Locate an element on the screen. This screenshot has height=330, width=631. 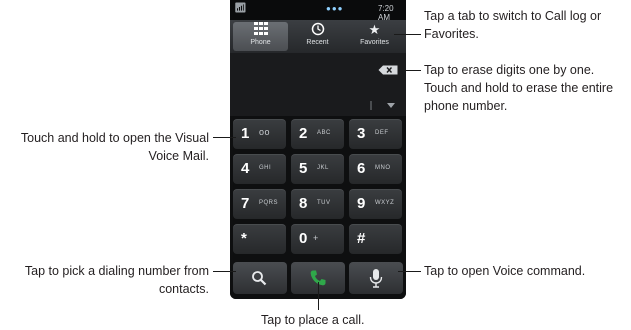
key-3: 3 DEF is located at coordinates (375, 134).